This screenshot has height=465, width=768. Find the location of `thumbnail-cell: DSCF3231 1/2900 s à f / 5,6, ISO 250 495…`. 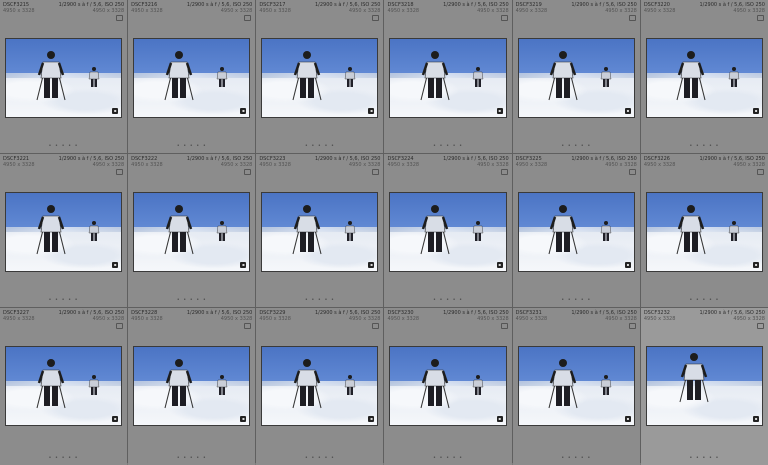

thumbnail-cell: DSCF3231 1/2900 s à f / 5,6, ISO 250 495… is located at coordinates (576, 386).